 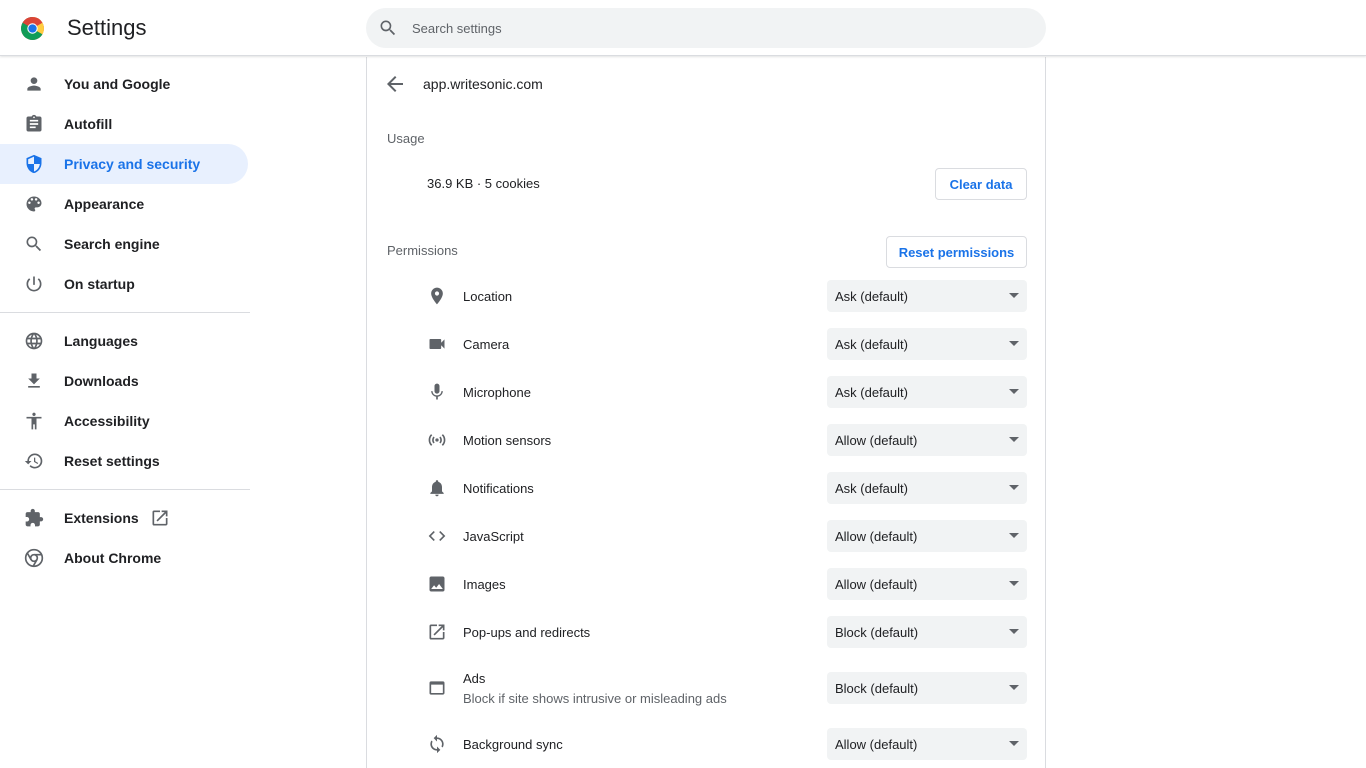 What do you see at coordinates (107, 27) in the screenshot?
I see `page-title: Settings` at bounding box center [107, 27].